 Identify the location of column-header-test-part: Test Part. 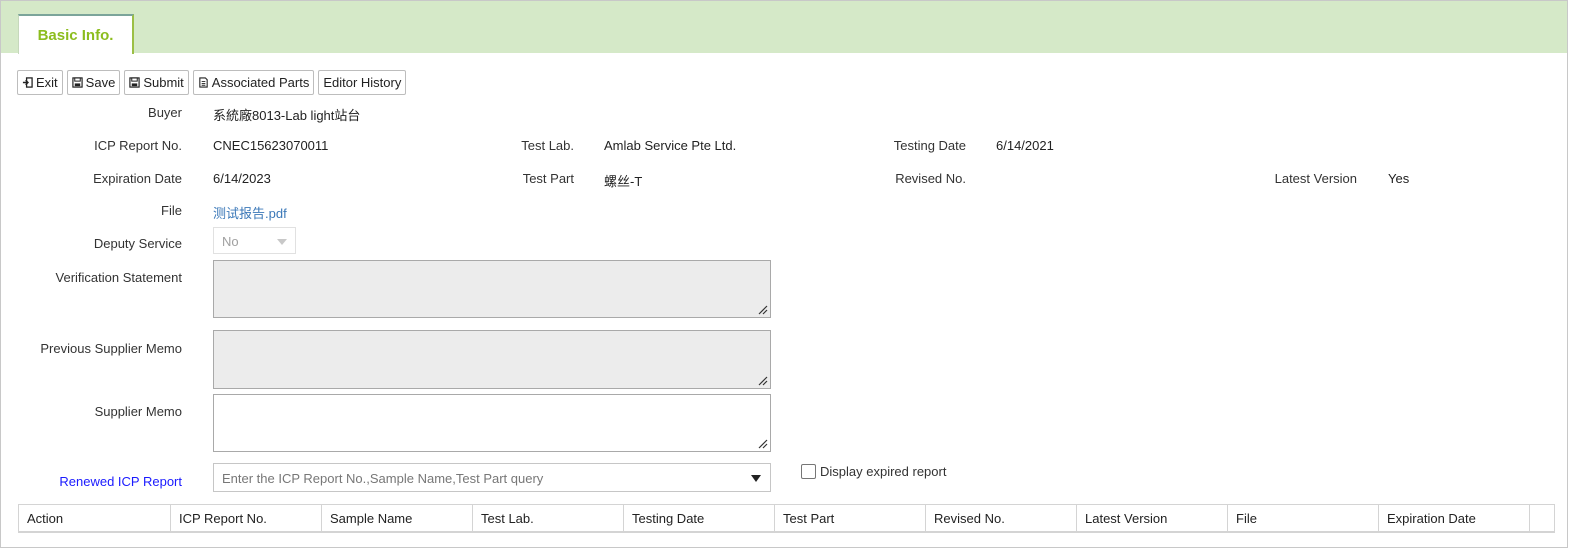
(850, 518).